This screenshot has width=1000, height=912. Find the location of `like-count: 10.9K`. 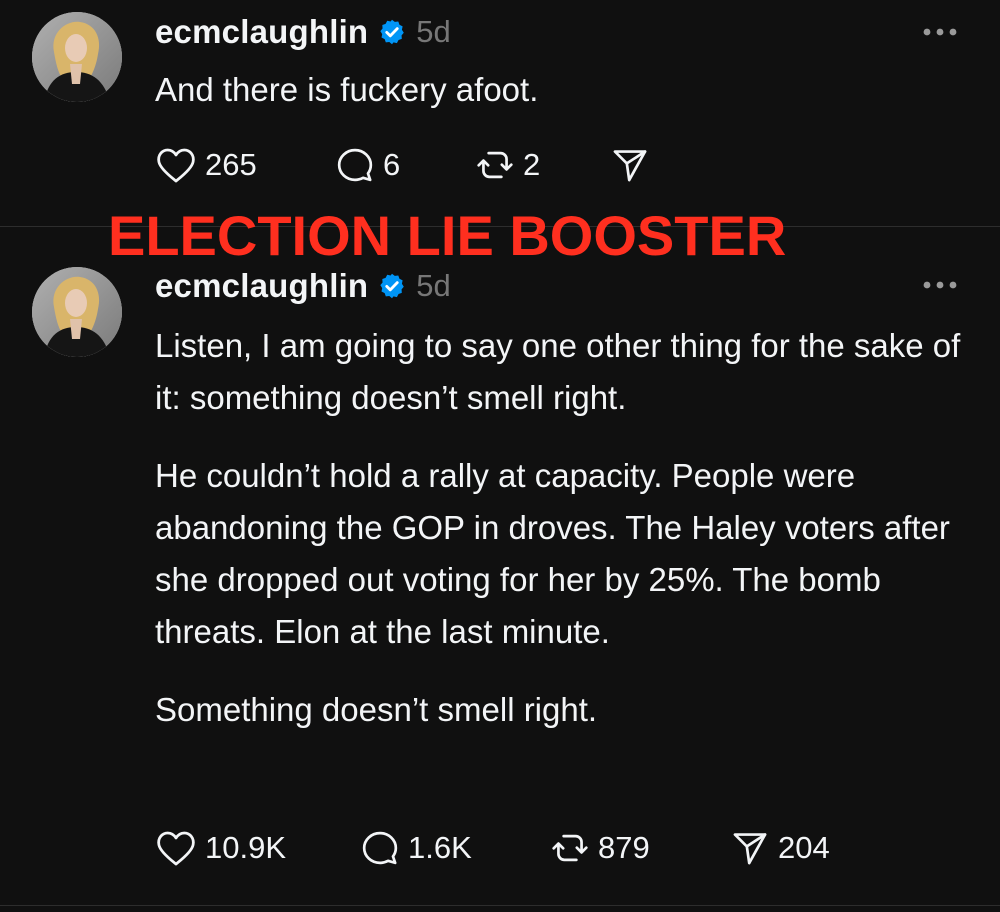

like-count: 10.9K is located at coordinates (246, 847).